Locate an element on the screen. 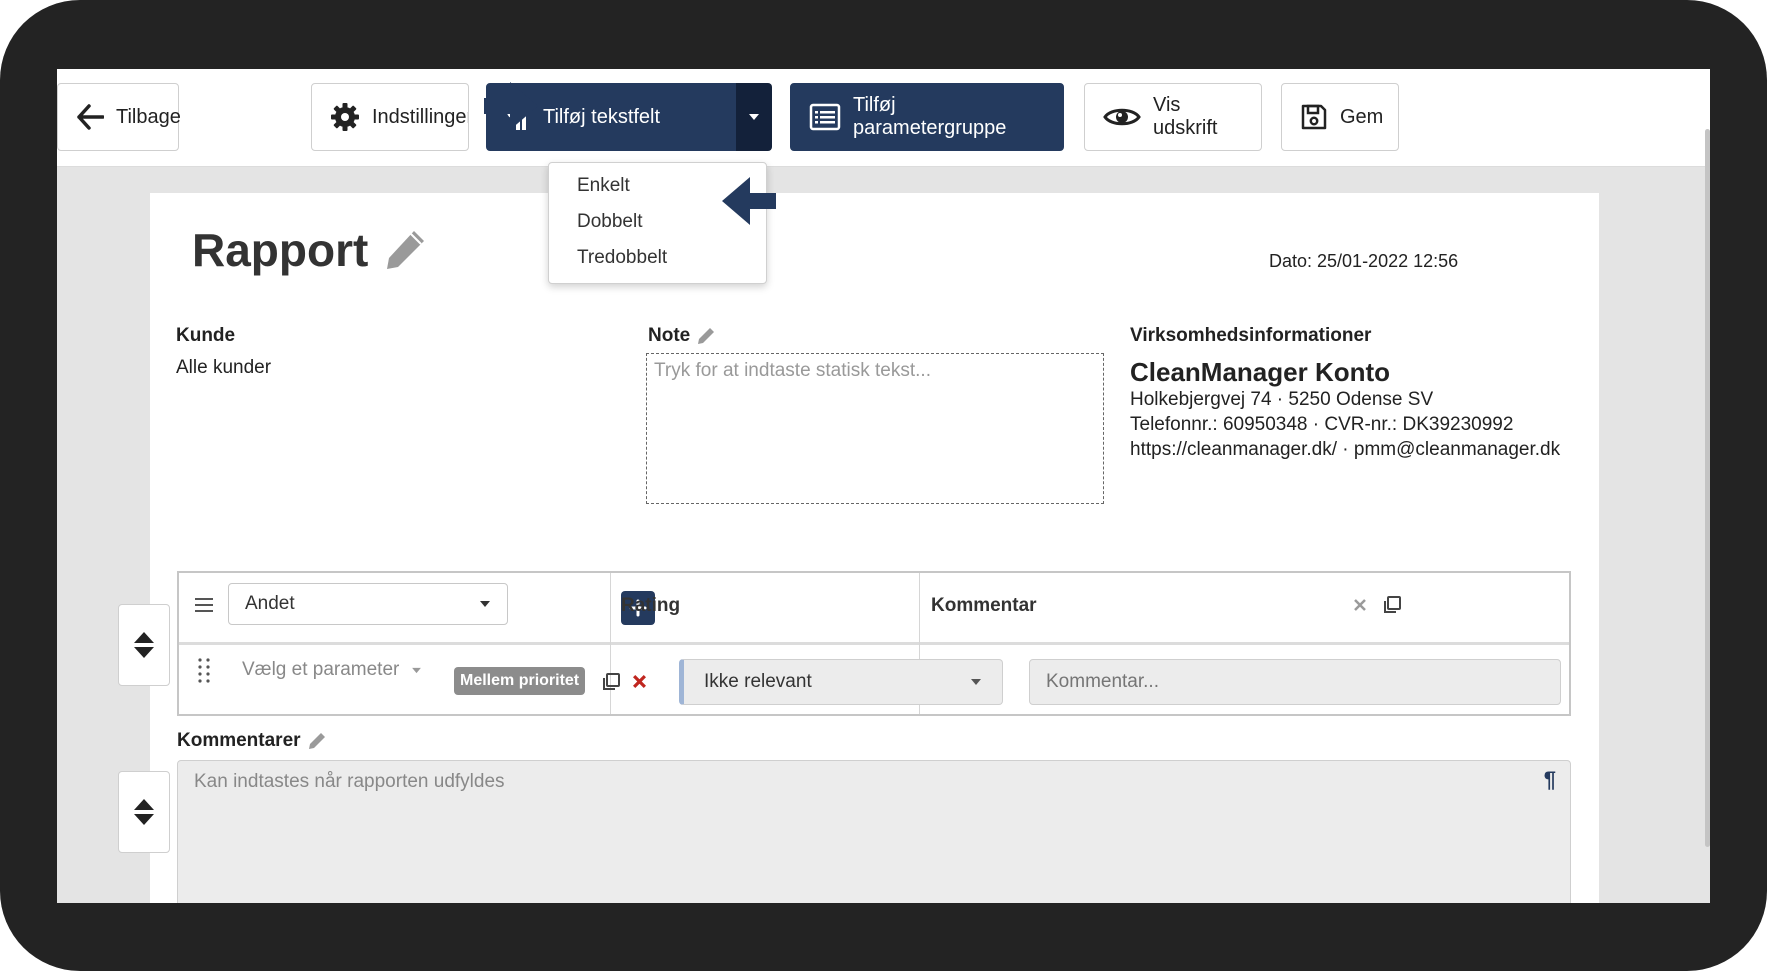 The width and height of the screenshot is (1767, 971). note-label-row: Note is located at coordinates (682, 336).